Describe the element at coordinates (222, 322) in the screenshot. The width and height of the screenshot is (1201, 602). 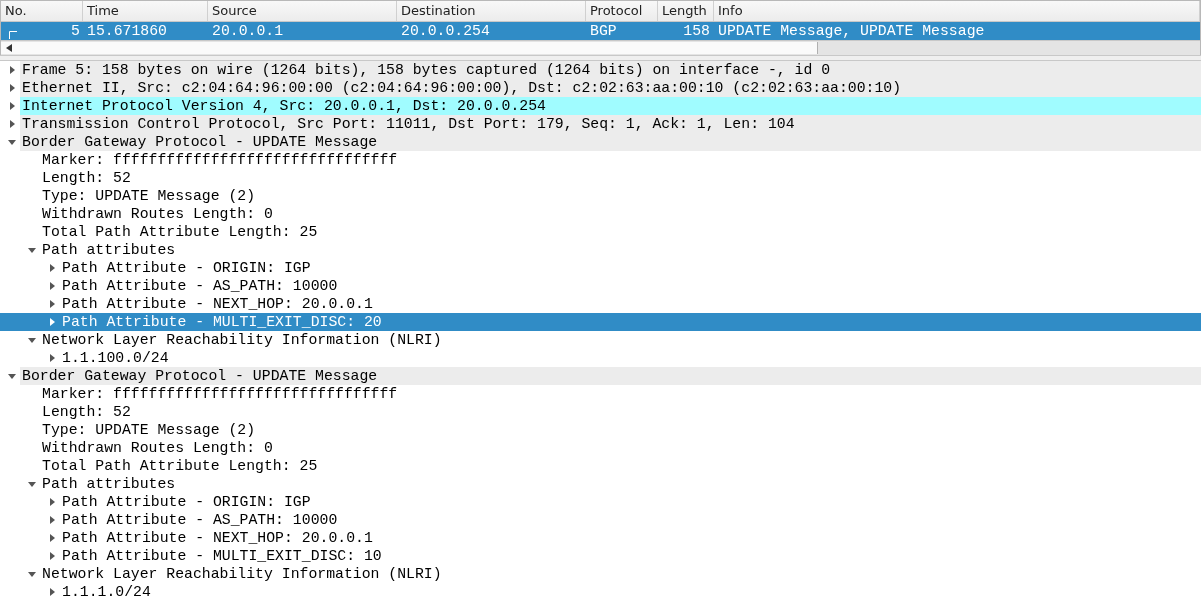
I see `tree-label: Path Attribute - MULTI_EXIT_DISC: 20` at that location.